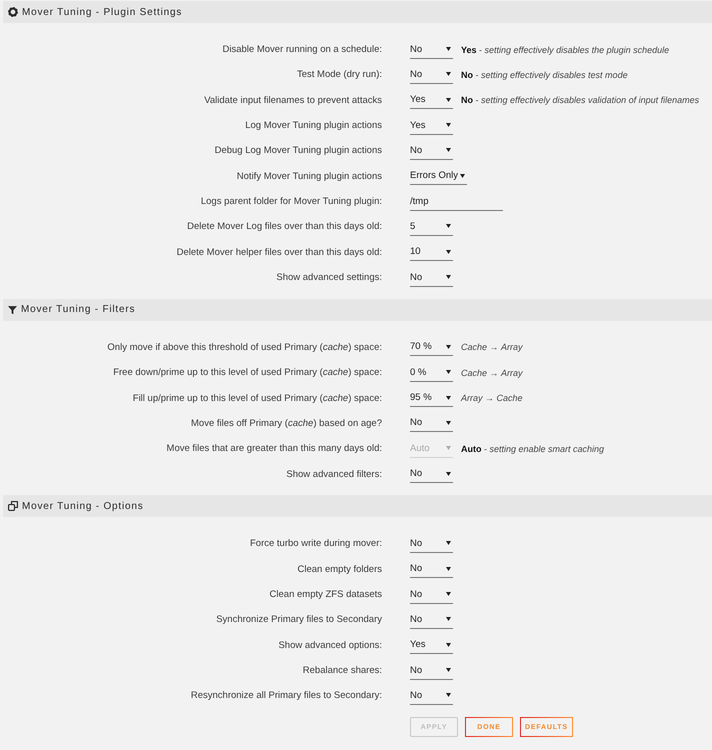  I want to click on dropdown: Errors Only, so click(439, 176).